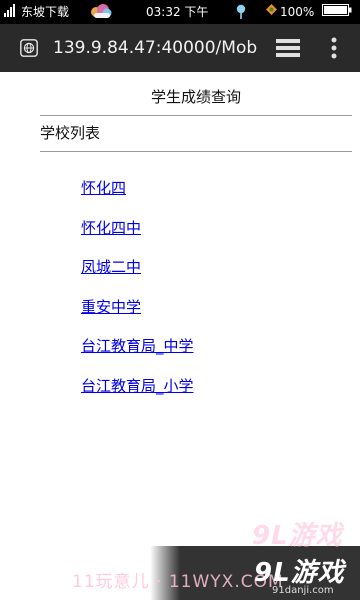 The image size is (360, 600). I want to click on section-title: 学校列表, so click(70, 133).